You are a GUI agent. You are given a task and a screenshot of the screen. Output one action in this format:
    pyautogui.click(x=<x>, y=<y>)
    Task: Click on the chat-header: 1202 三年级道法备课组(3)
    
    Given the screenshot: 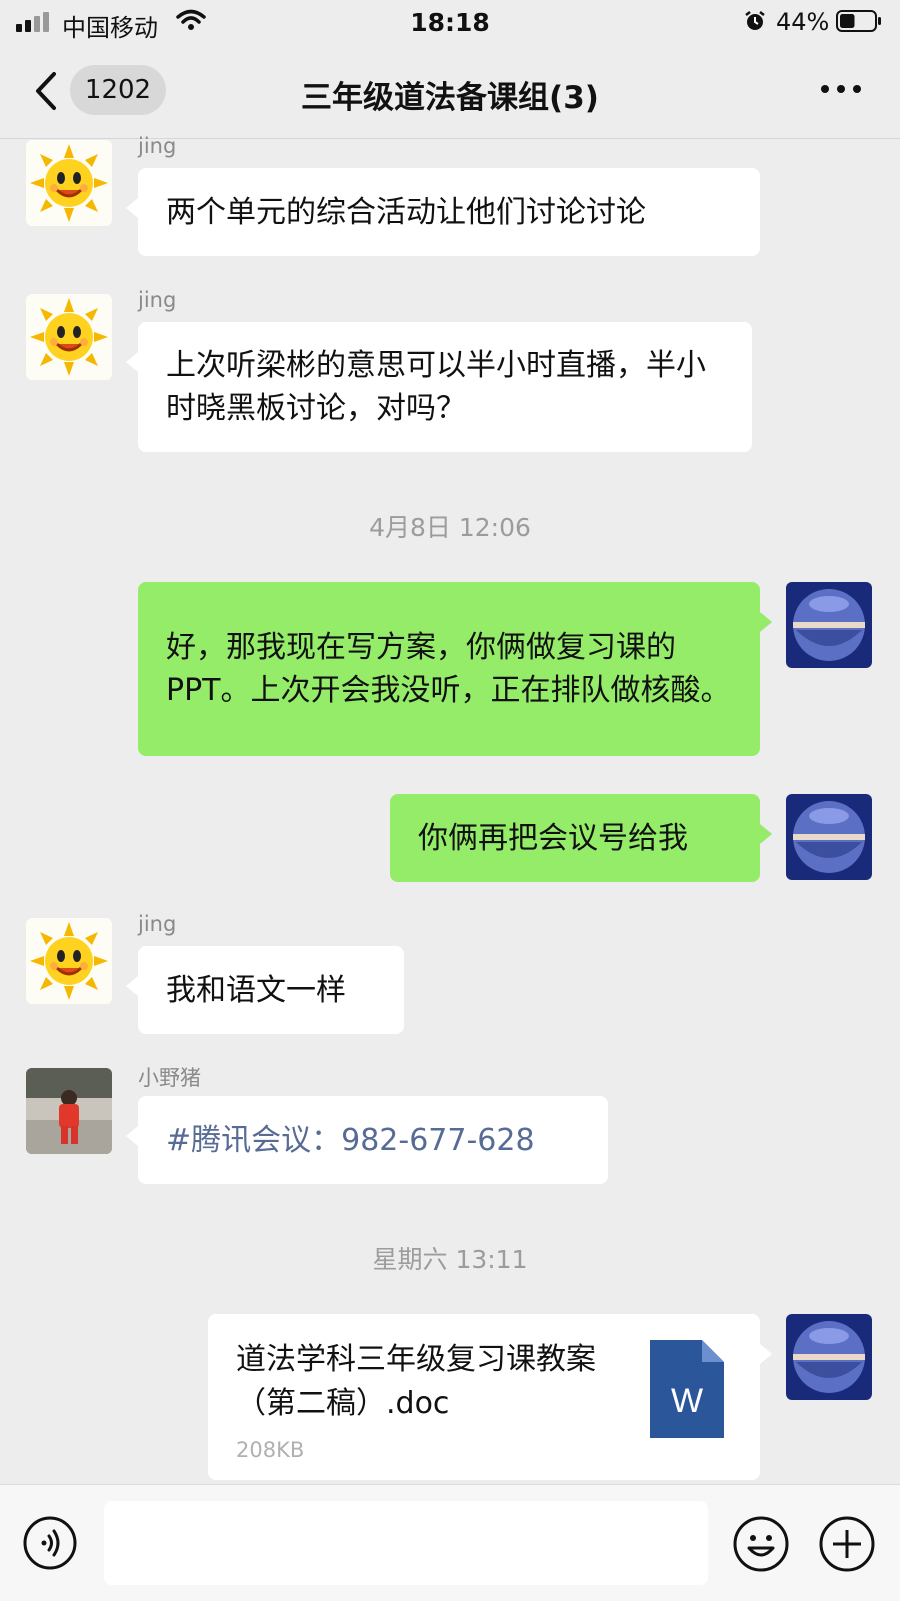 What is the action you would take?
    pyautogui.click(x=450, y=95)
    